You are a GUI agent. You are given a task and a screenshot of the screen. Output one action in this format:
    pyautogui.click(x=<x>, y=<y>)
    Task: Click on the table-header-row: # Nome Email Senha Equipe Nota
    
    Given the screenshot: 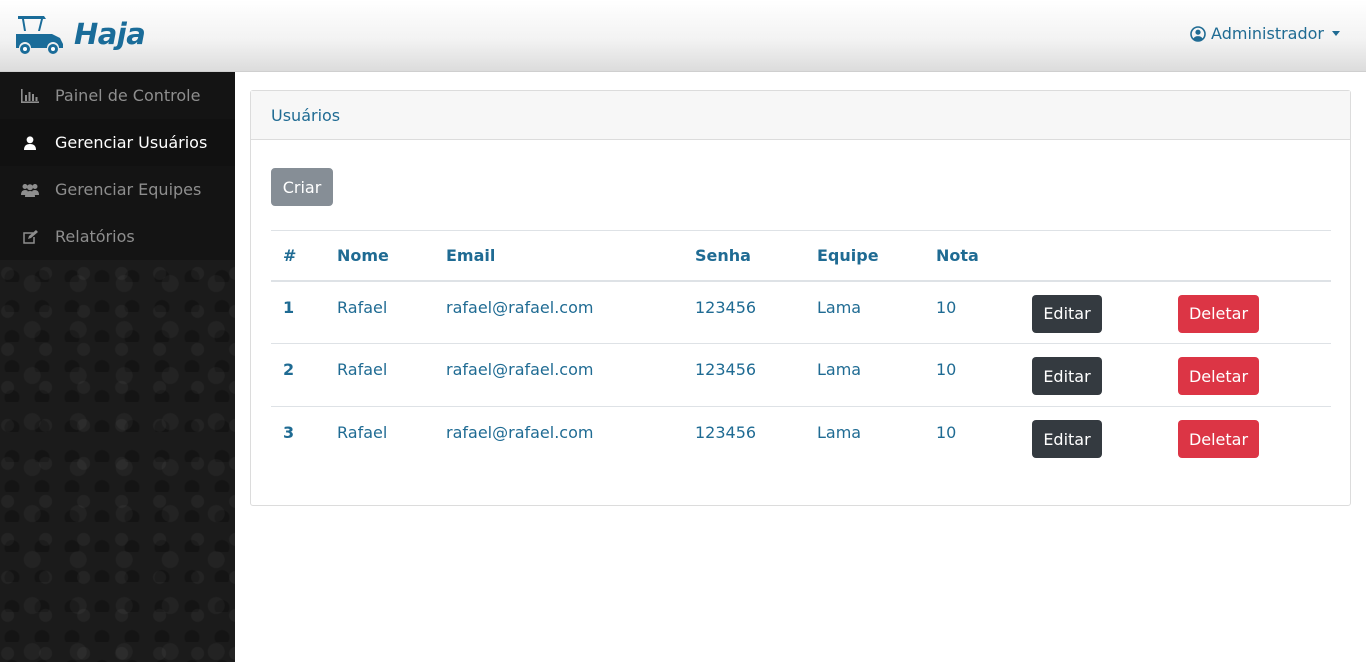 What is the action you would take?
    pyautogui.click(x=801, y=256)
    